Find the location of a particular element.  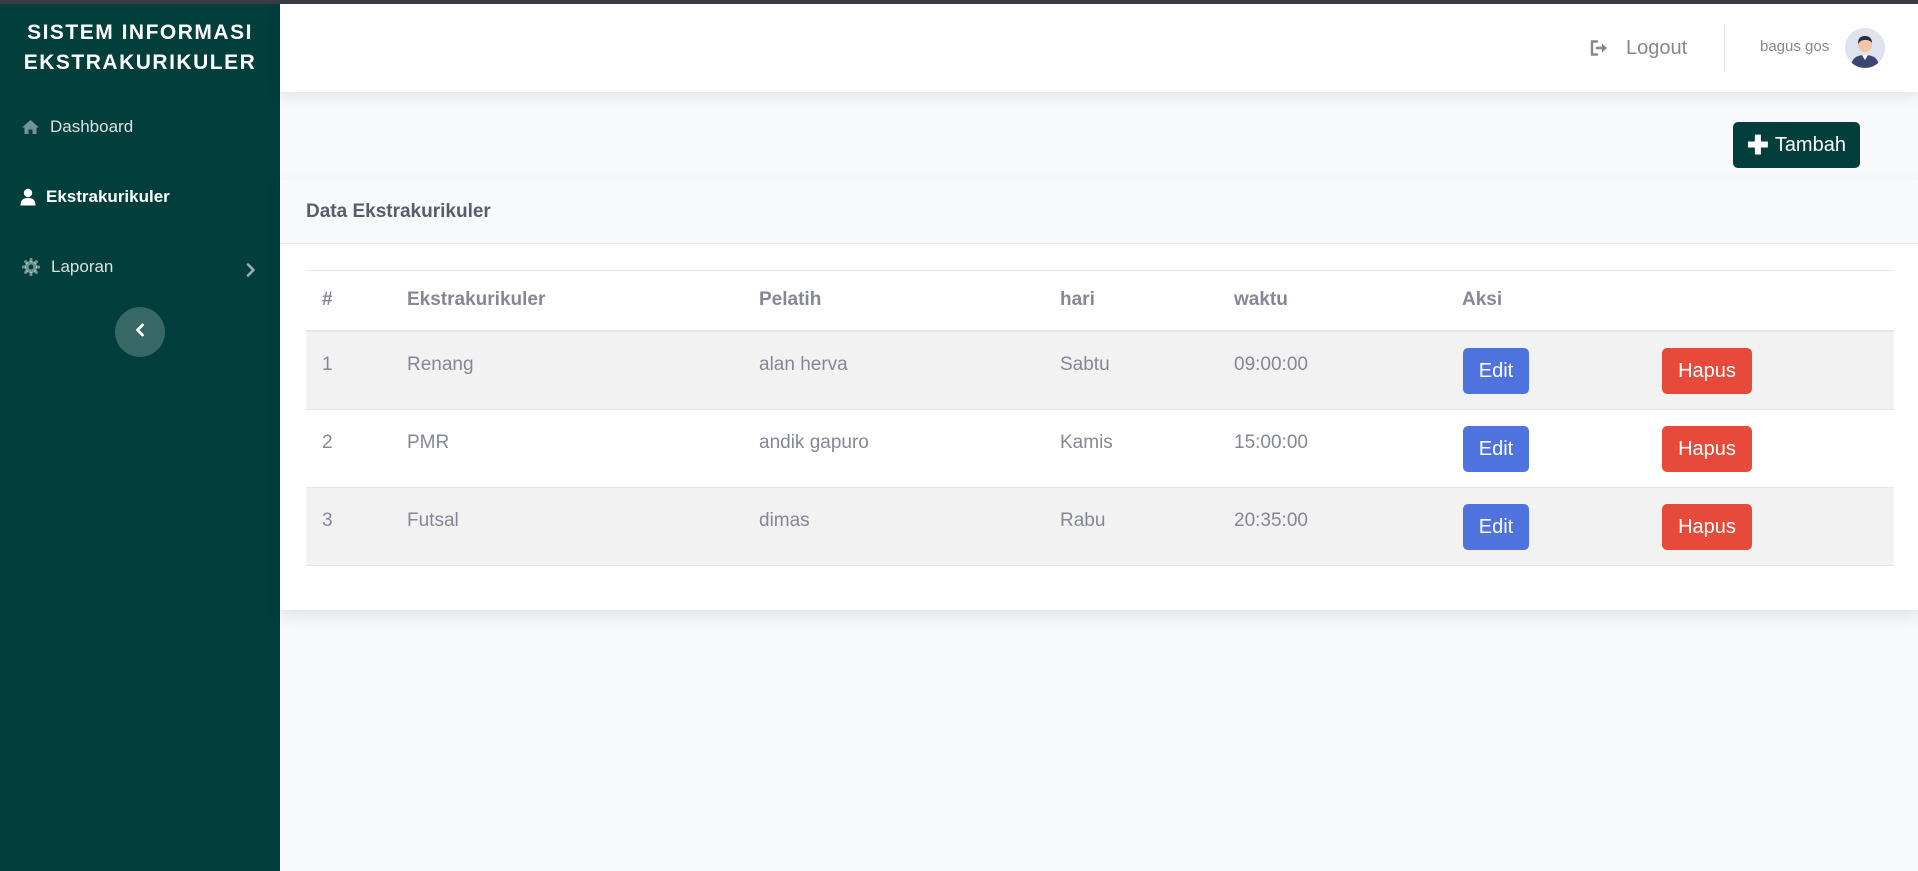

column-header-aksi: Aksi is located at coordinates (1482, 299).